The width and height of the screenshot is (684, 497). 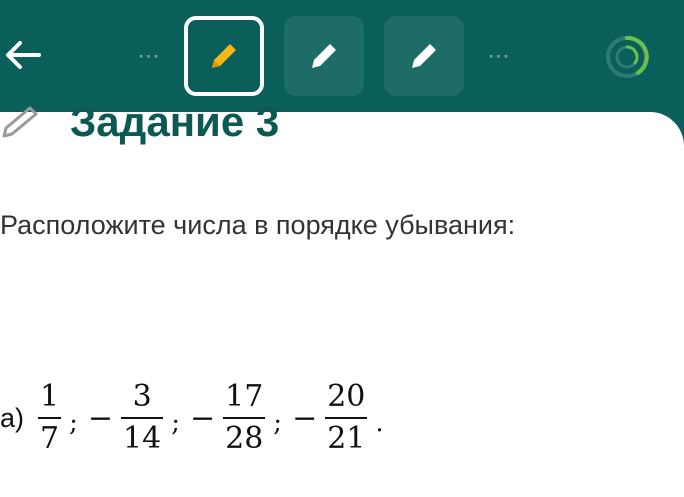 I want to click on pen-tool-active, so click(x=224, y=56).